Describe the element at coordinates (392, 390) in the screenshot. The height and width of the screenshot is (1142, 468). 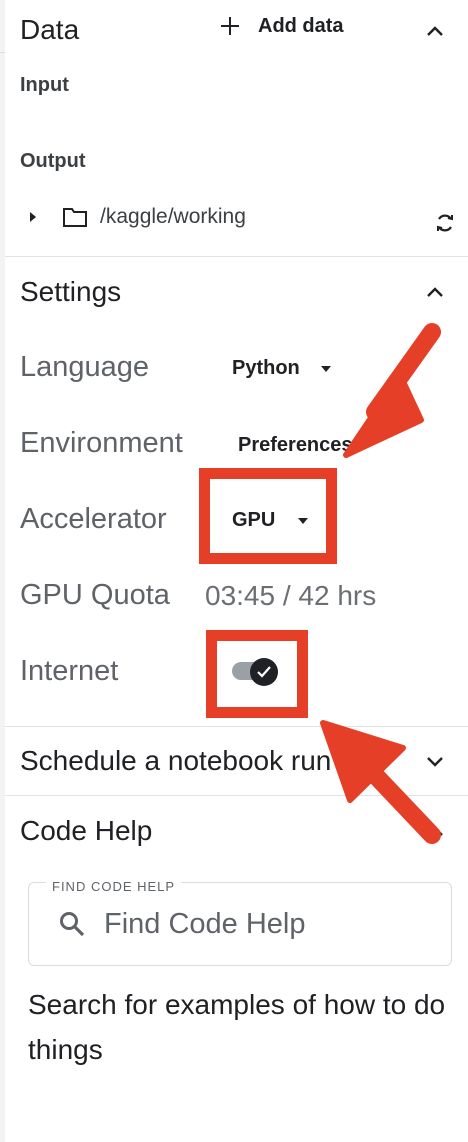
I see `arrow-to-accelerator` at that location.